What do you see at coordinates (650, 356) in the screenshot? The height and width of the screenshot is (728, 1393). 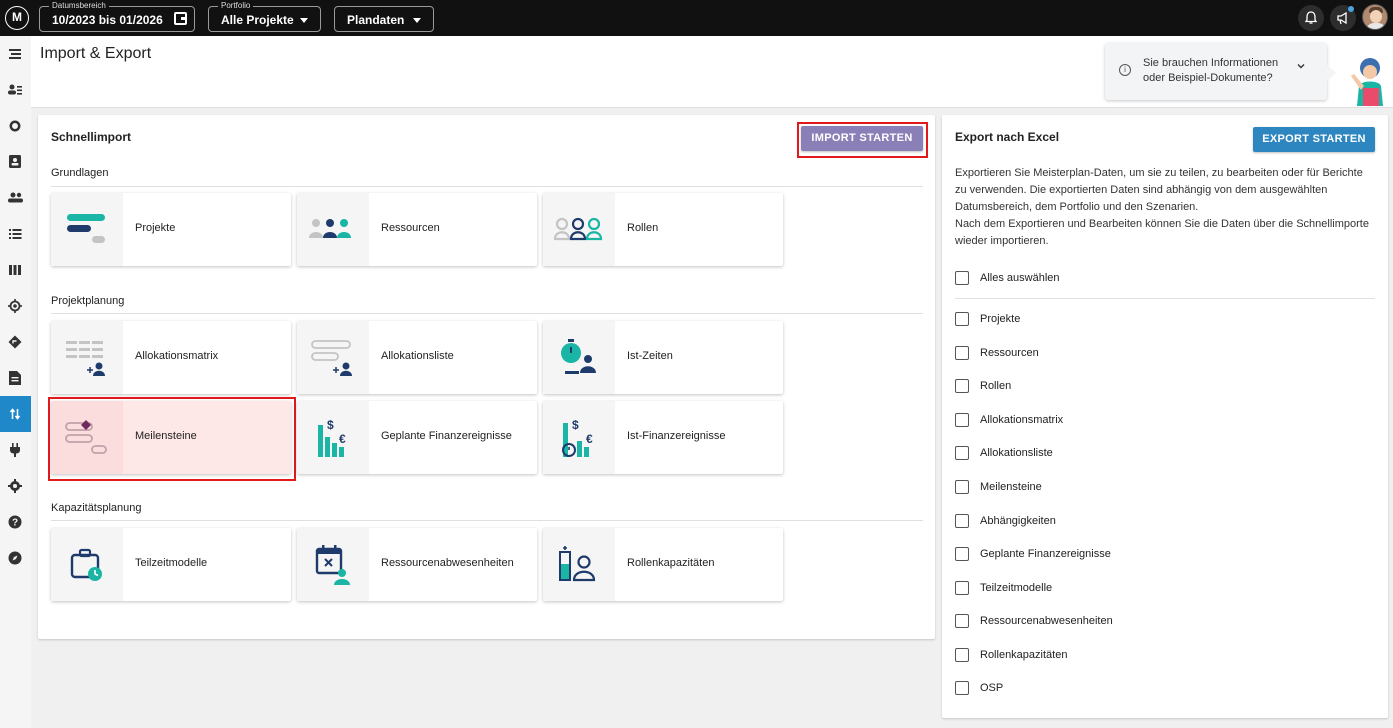 I see `tile-label: Ist-Zeiten` at bounding box center [650, 356].